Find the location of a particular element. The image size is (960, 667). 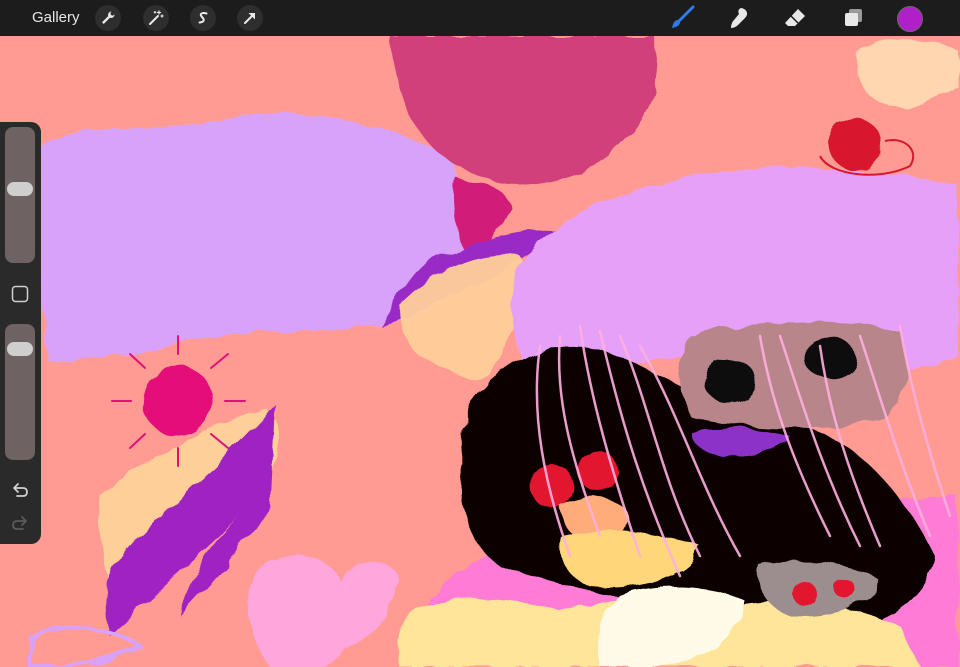

selection-s-icon is located at coordinates (203, 17).